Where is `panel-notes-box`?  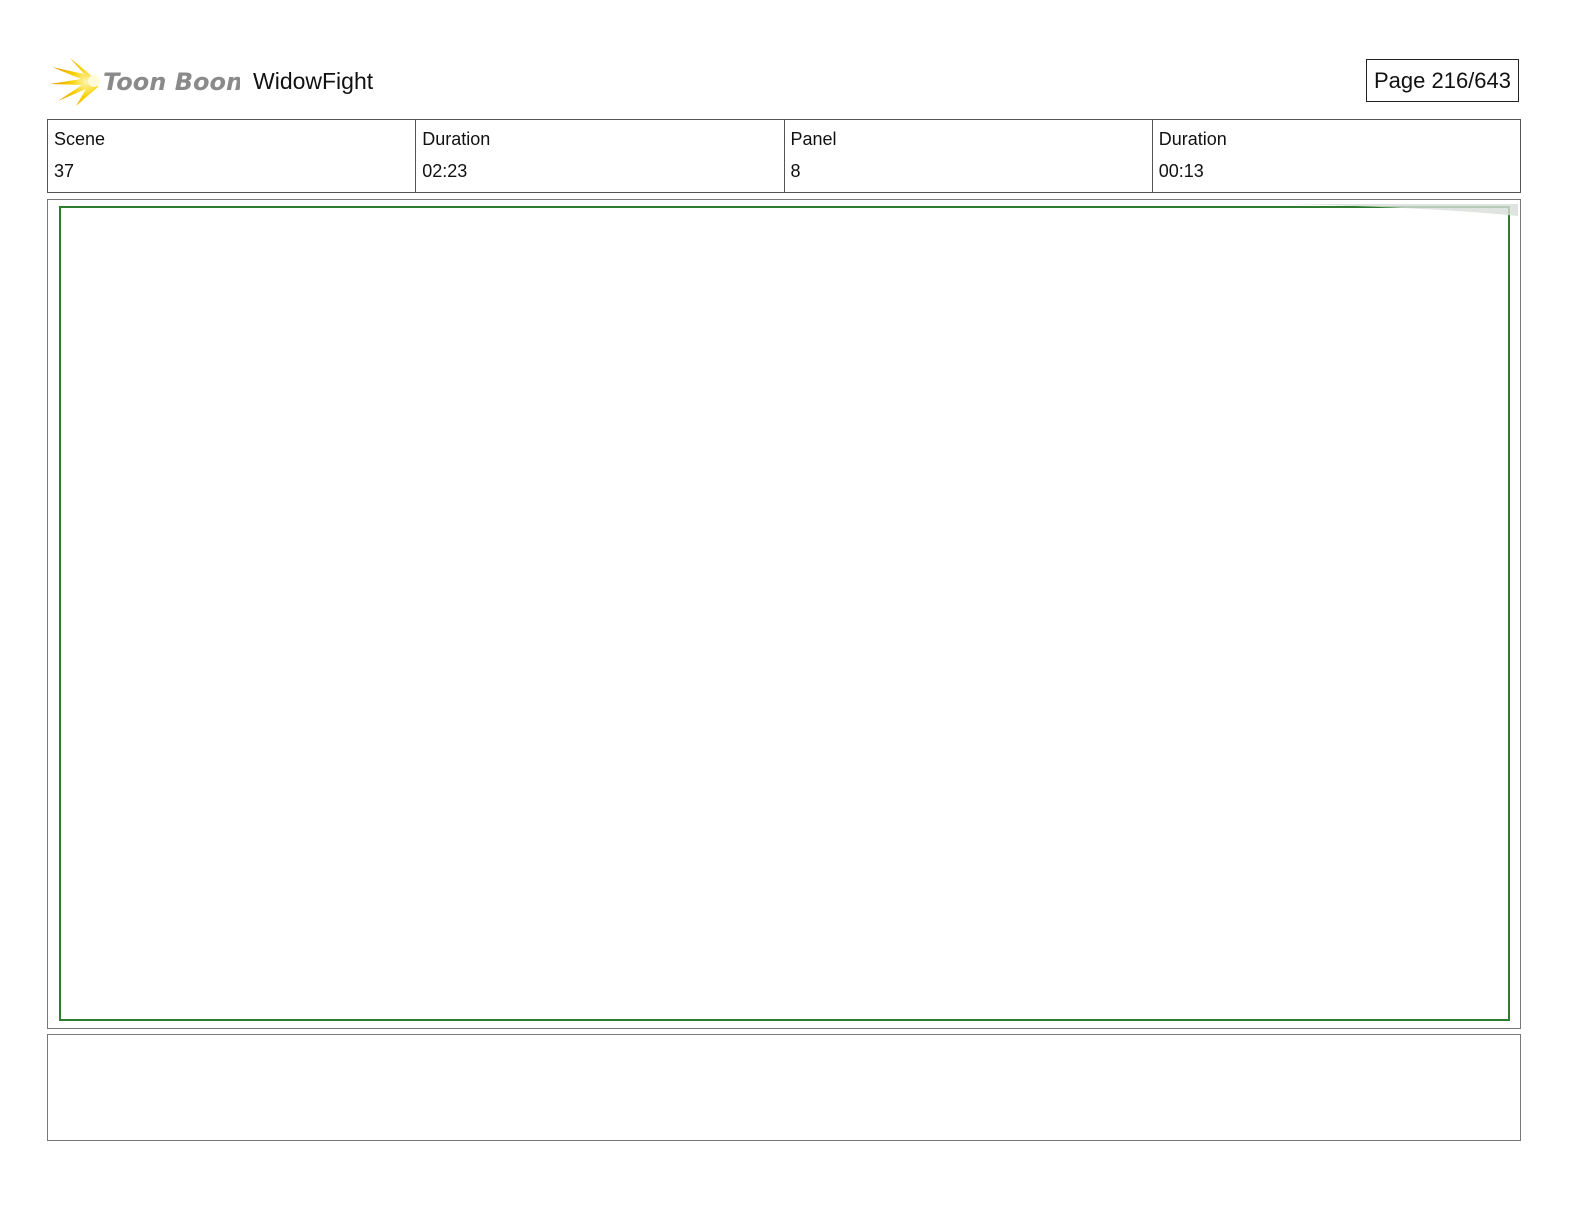
panel-notes-box is located at coordinates (784, 1087).